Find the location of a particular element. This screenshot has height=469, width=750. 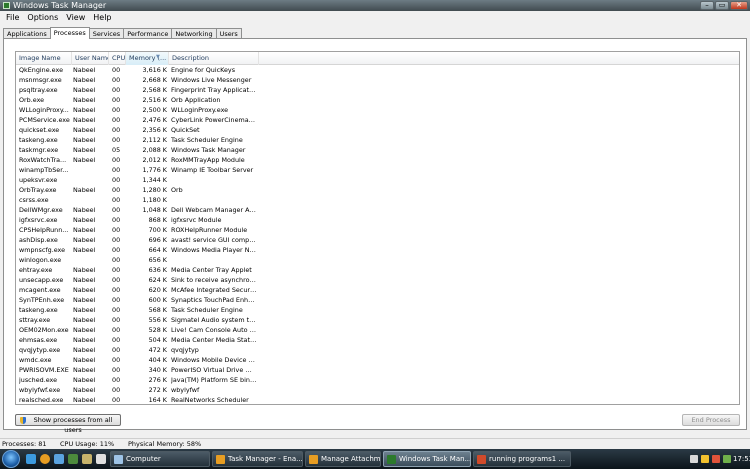

process-memory: 2,356 K is located at coordinates (154, 130).